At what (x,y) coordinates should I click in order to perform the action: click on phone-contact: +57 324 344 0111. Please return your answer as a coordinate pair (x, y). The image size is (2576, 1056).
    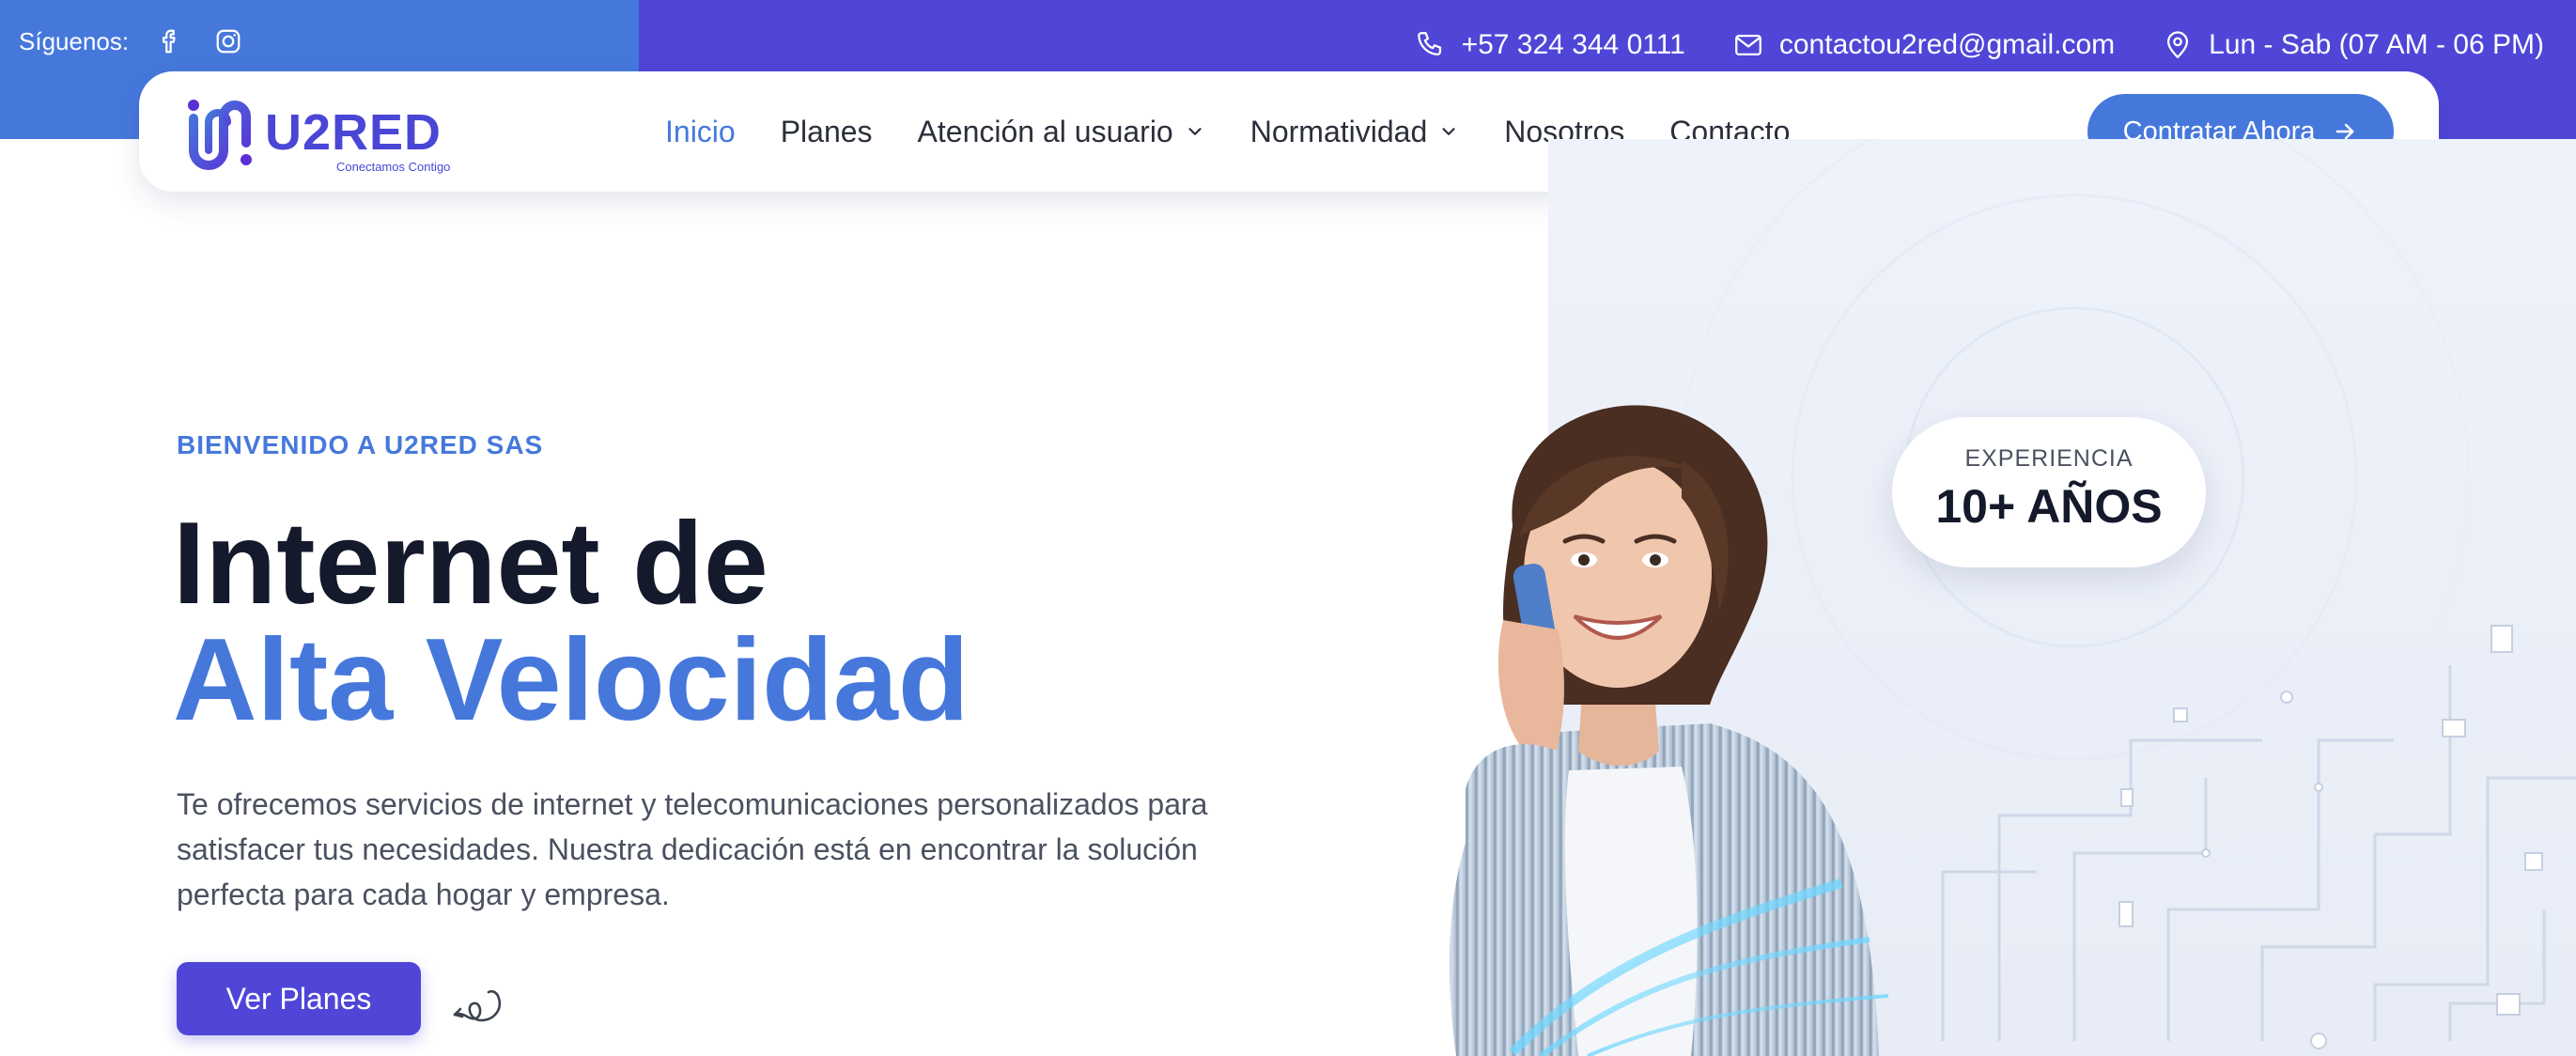
    Looking at the image, I should click on (1550, 45).